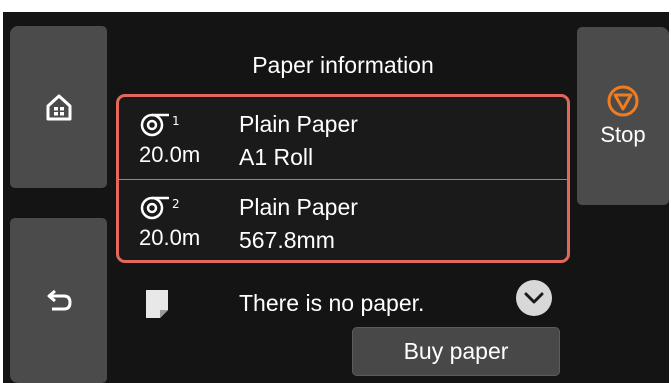 Image resolution: width=671 pixels, height=383 pixels. What do you see at coordinates (298, 124) in the screenshot?
I see `roll-1-paper-type: Plain Paper` at bounding box center [298, 124].